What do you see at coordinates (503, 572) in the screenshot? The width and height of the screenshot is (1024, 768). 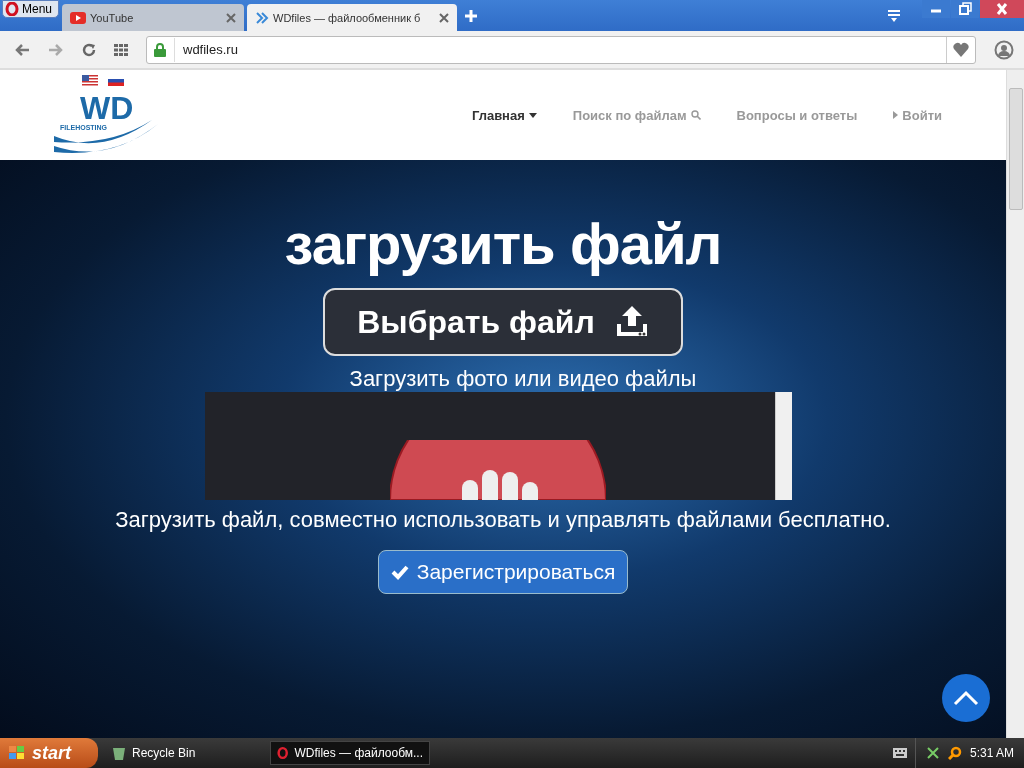 I see `register-button: Зарегистрироваться` at bounding box center [503, 572].